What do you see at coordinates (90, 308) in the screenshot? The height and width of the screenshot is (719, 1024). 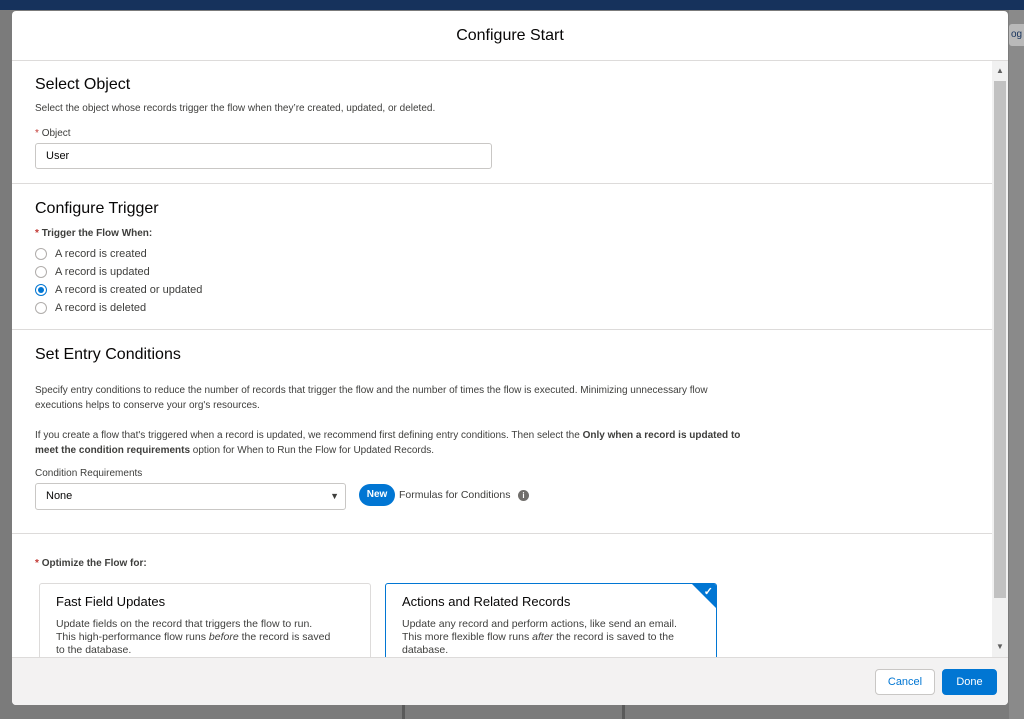 I see `radio-option-deleted: A record is deleted` at bounding box center [90, 308].